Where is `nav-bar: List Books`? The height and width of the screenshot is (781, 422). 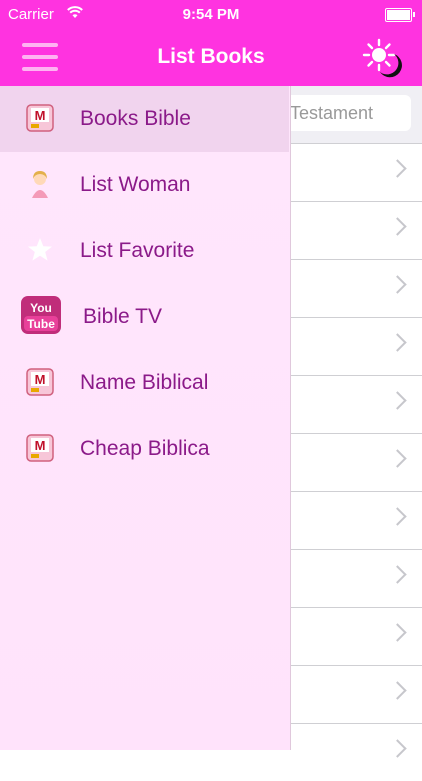
nav-bar: List Books is located at coordinates (211, 58).